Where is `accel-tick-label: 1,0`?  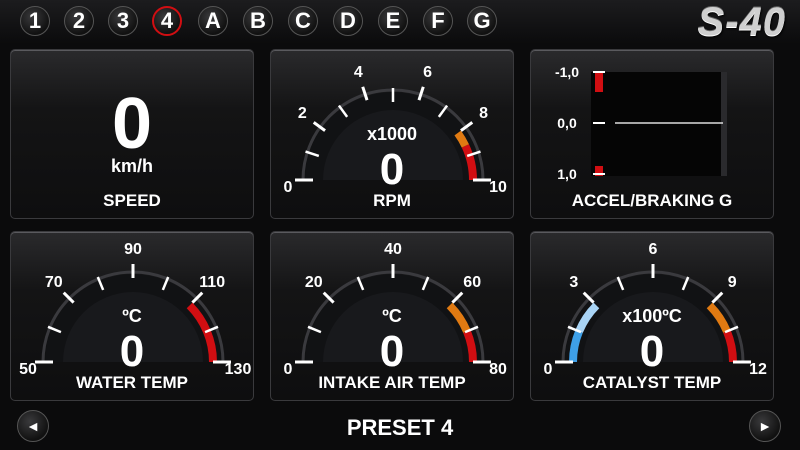 accel-tick-label: 1,0 is located at coordinates (567, 174).